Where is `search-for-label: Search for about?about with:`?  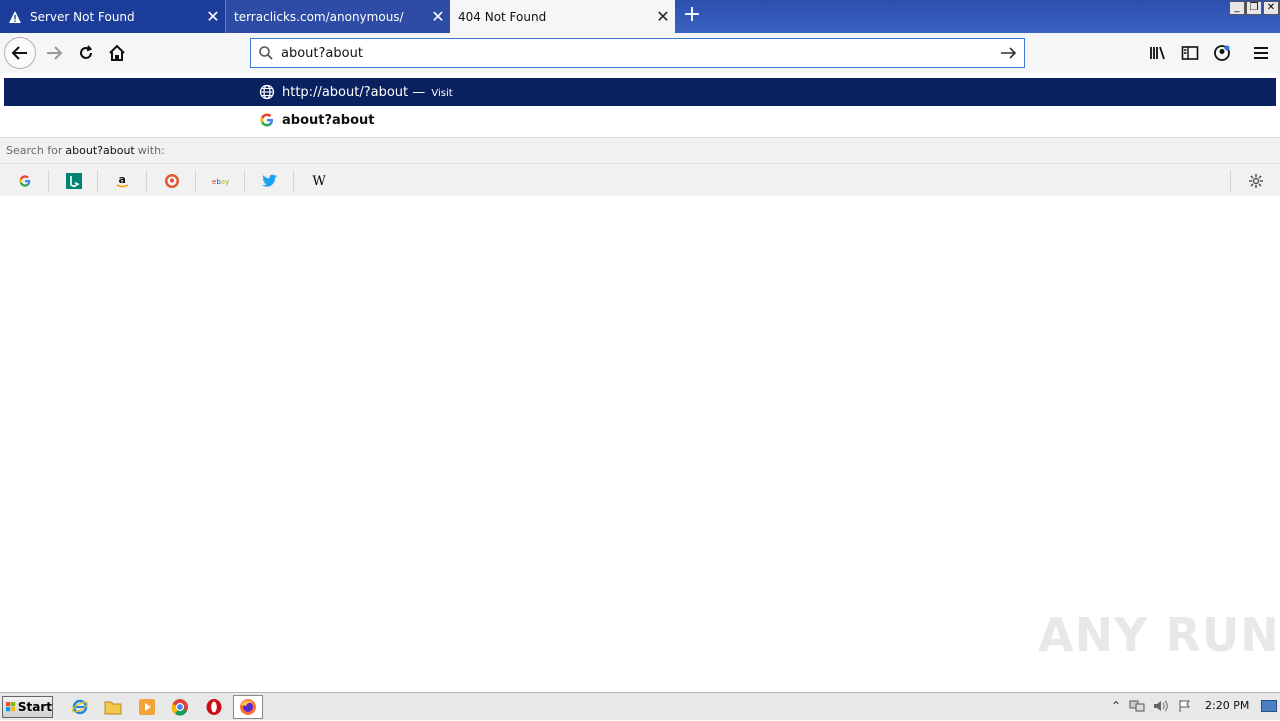
search-for-label: Search for about?about with: is located at coordinates (640, 150).